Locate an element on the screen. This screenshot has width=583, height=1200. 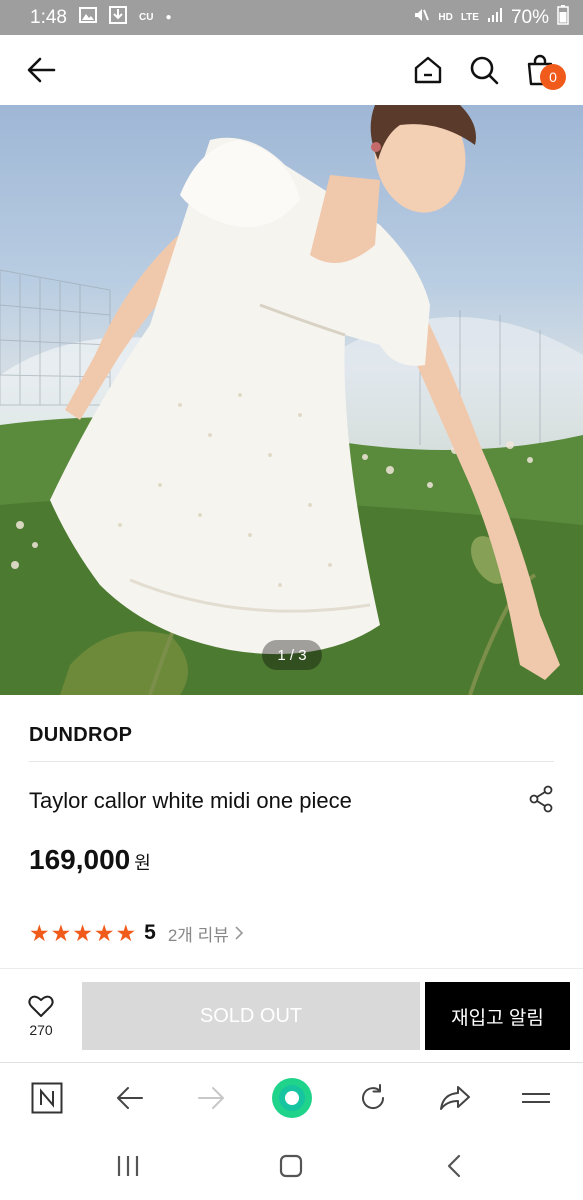
divider is located at coordinates (291, 761).